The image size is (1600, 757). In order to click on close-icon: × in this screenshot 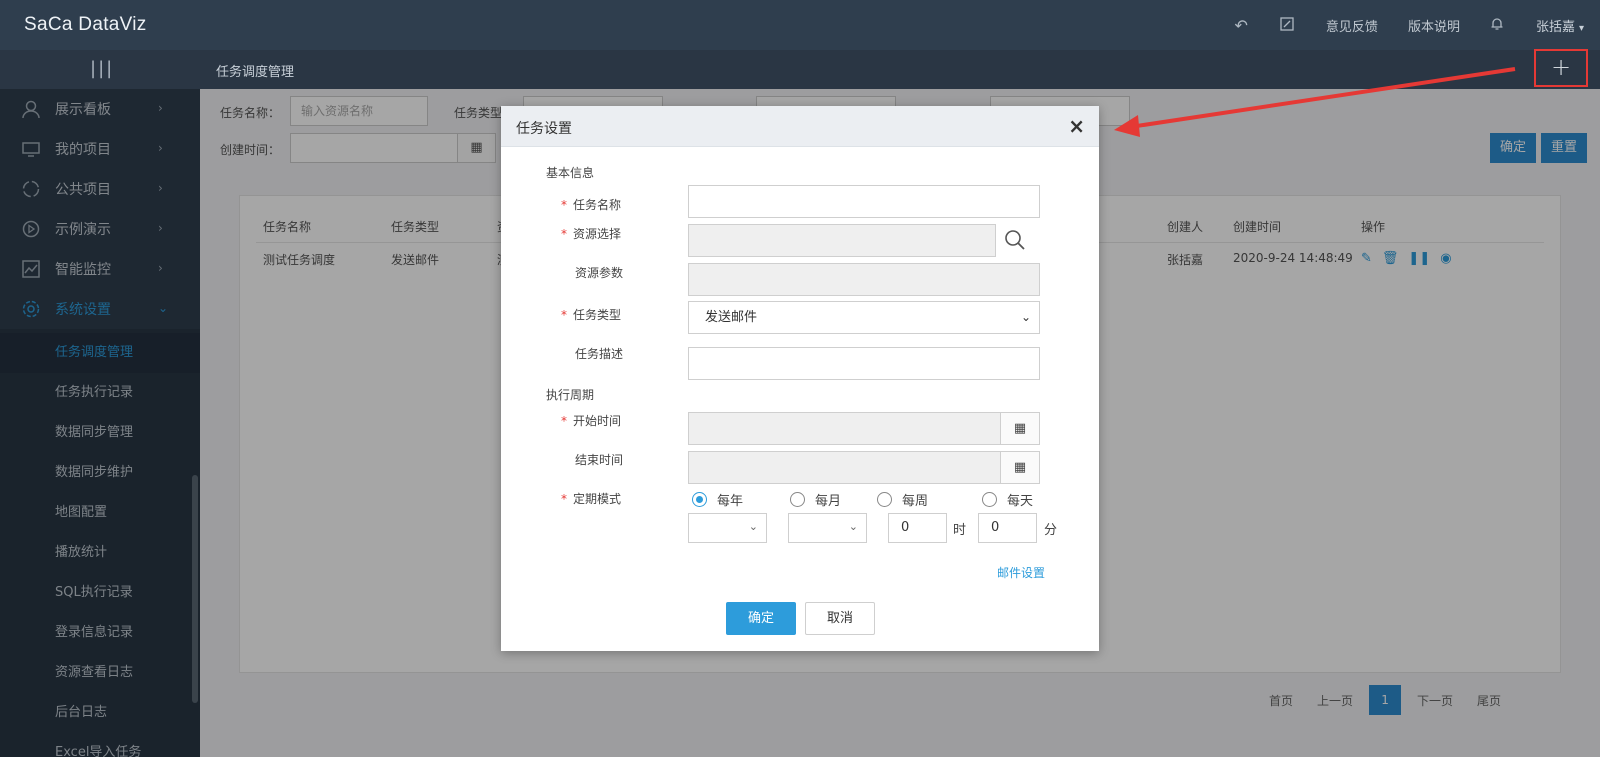, I will do `click(1076, 126)`.